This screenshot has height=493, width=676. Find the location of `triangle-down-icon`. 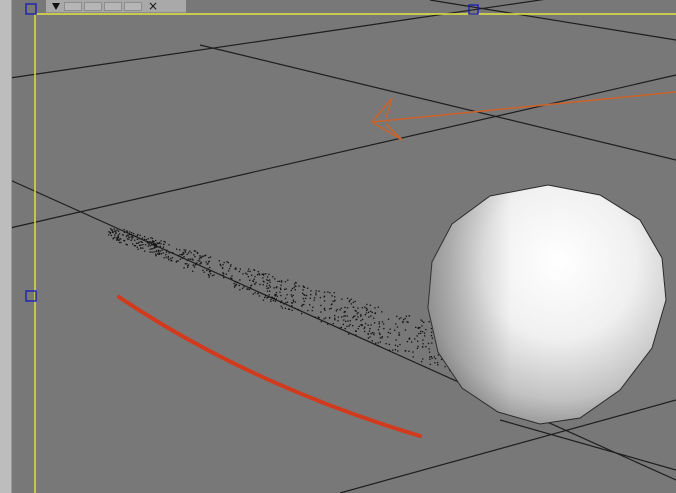

triangle-down-icon is located at coordinates (56, 6).